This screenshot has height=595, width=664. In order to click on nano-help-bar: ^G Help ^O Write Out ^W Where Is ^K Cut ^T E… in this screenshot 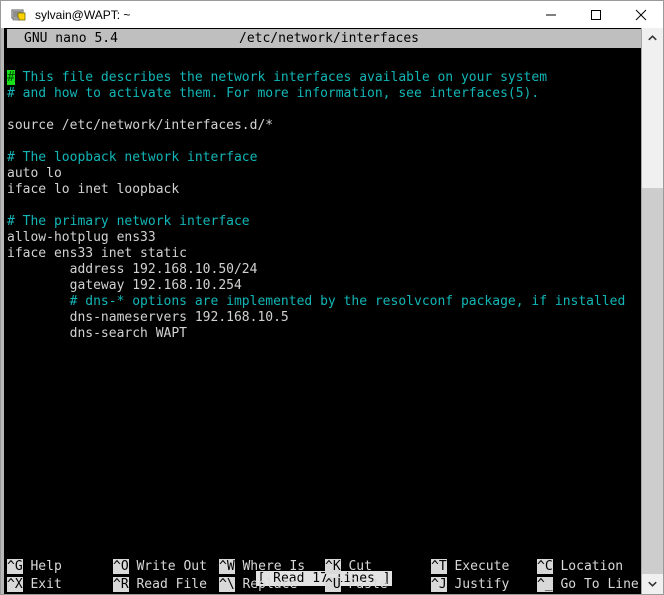, I will do `click(324, 576)`.